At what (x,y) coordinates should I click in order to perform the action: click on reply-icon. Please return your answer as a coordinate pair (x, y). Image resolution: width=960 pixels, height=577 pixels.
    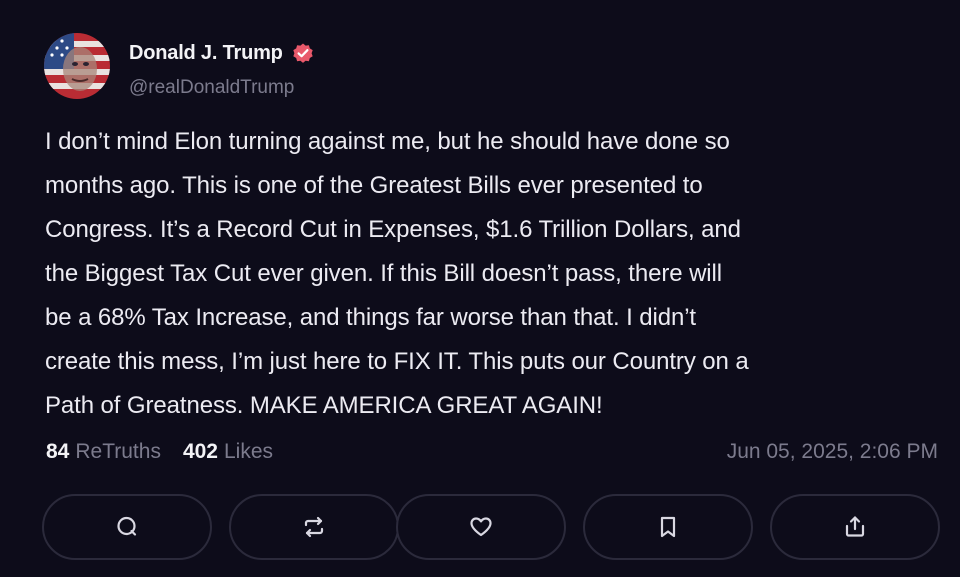
    Looking at the image, I should click on (127, 526).